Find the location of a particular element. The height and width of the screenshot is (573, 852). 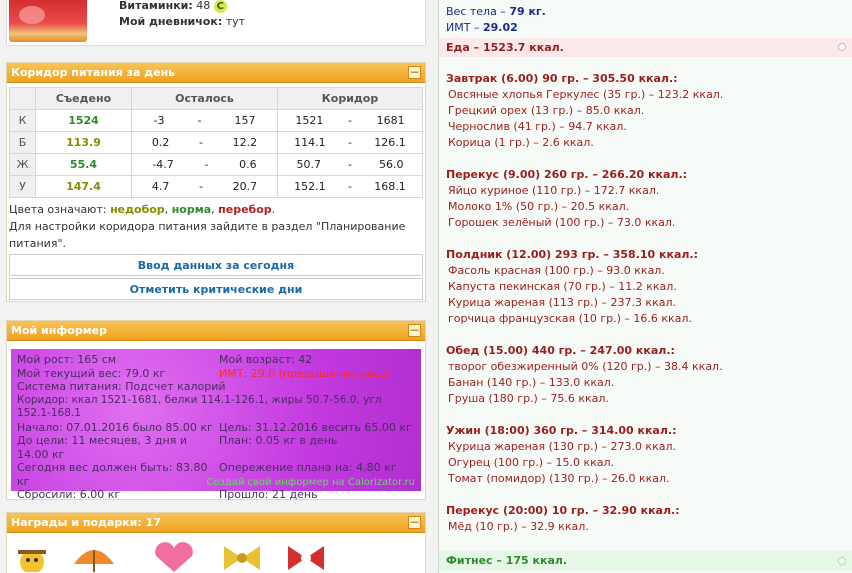

informer-text: Система питания: Подсчет калорий is located at coordinates (121, 386).